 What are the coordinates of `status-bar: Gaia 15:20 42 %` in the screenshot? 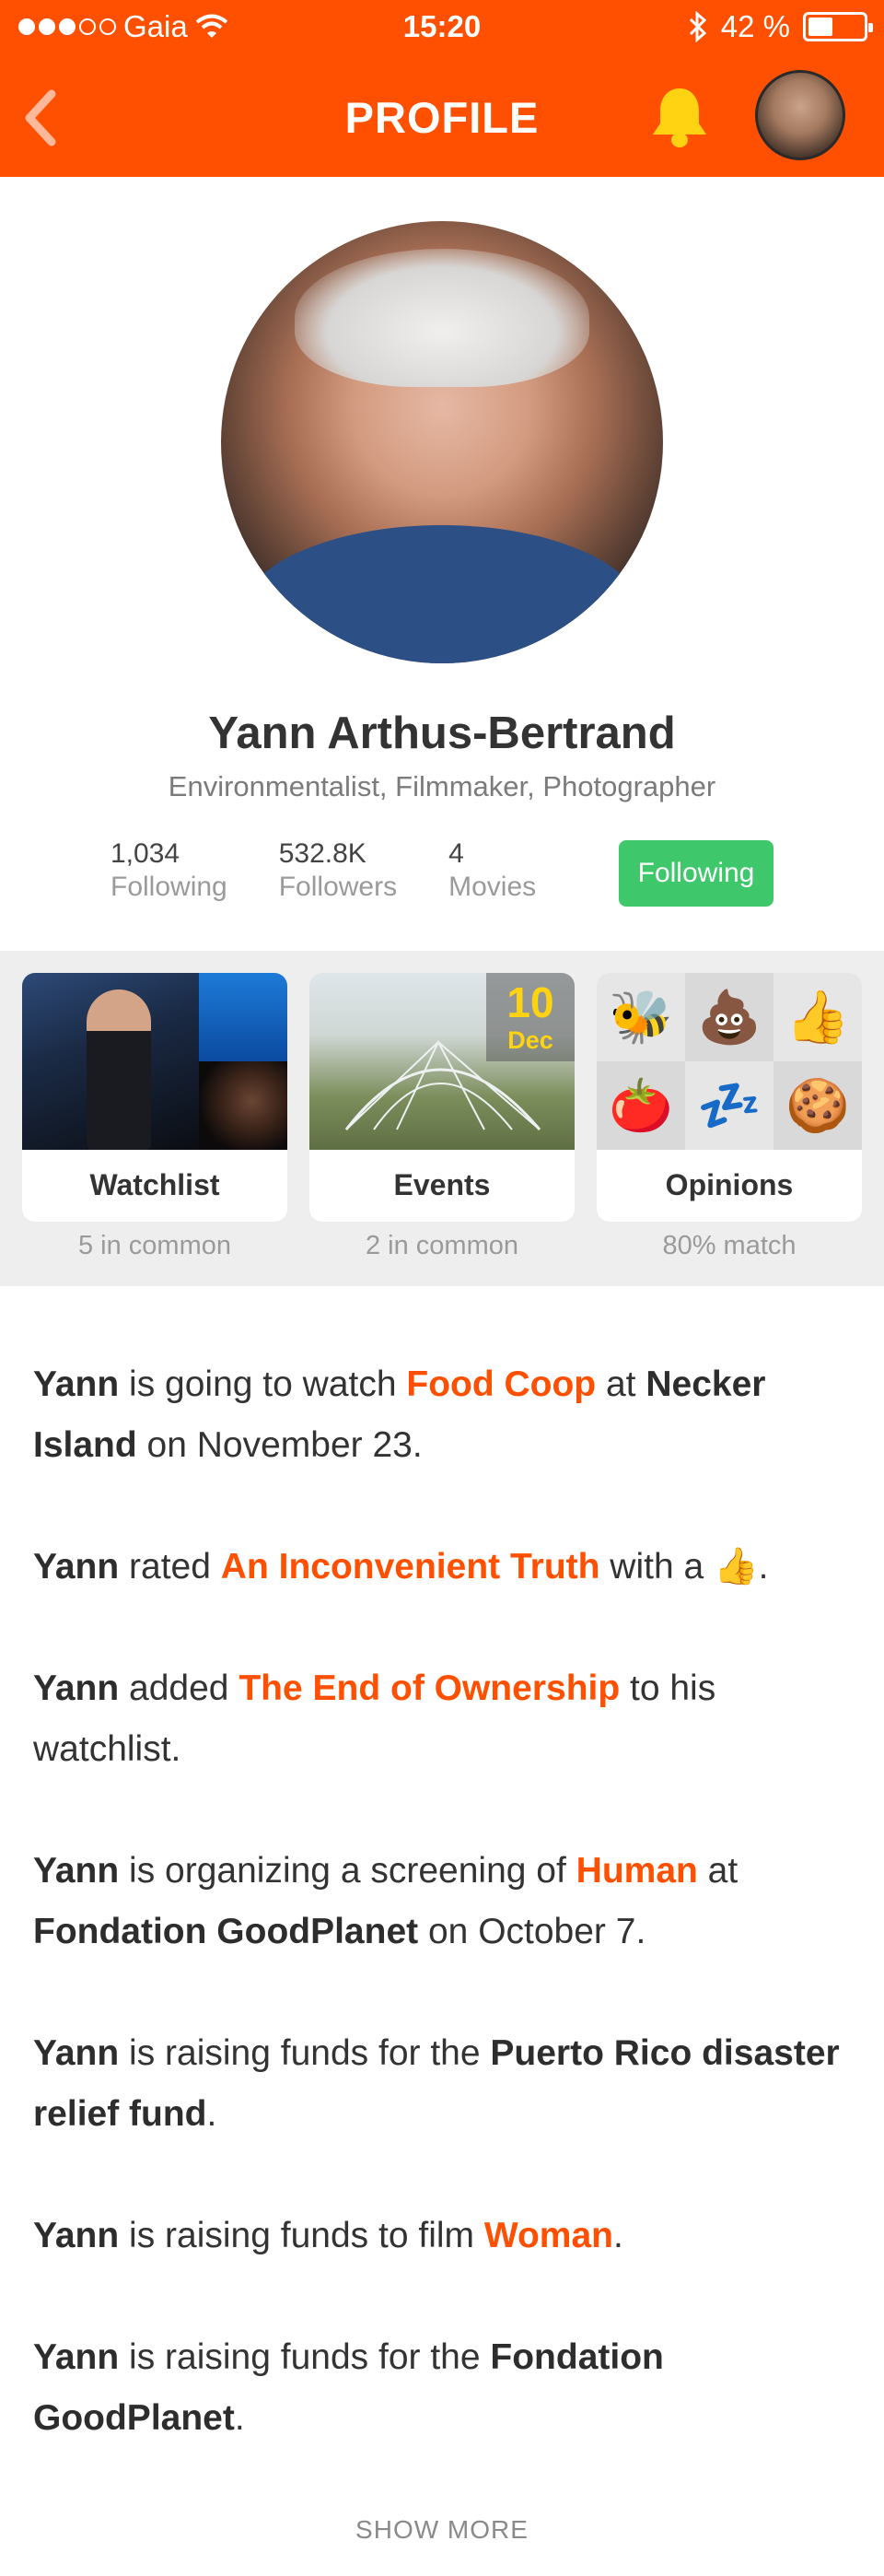 It's located at (442, 27).